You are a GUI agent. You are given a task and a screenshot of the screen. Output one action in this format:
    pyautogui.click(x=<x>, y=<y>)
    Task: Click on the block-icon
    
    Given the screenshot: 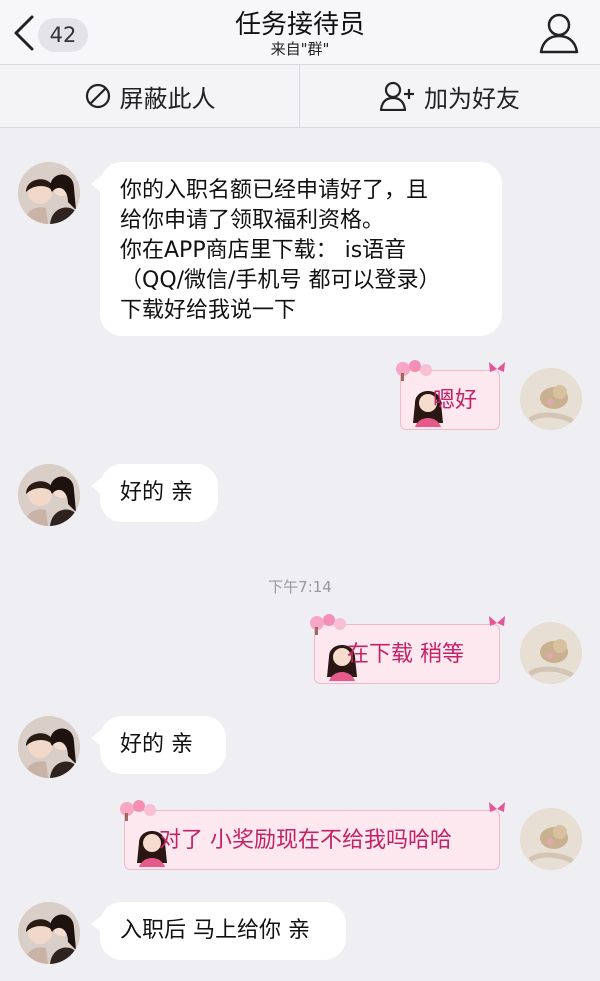 What is the action you would take?
    pyautogui.click(x=97, y=96)
    